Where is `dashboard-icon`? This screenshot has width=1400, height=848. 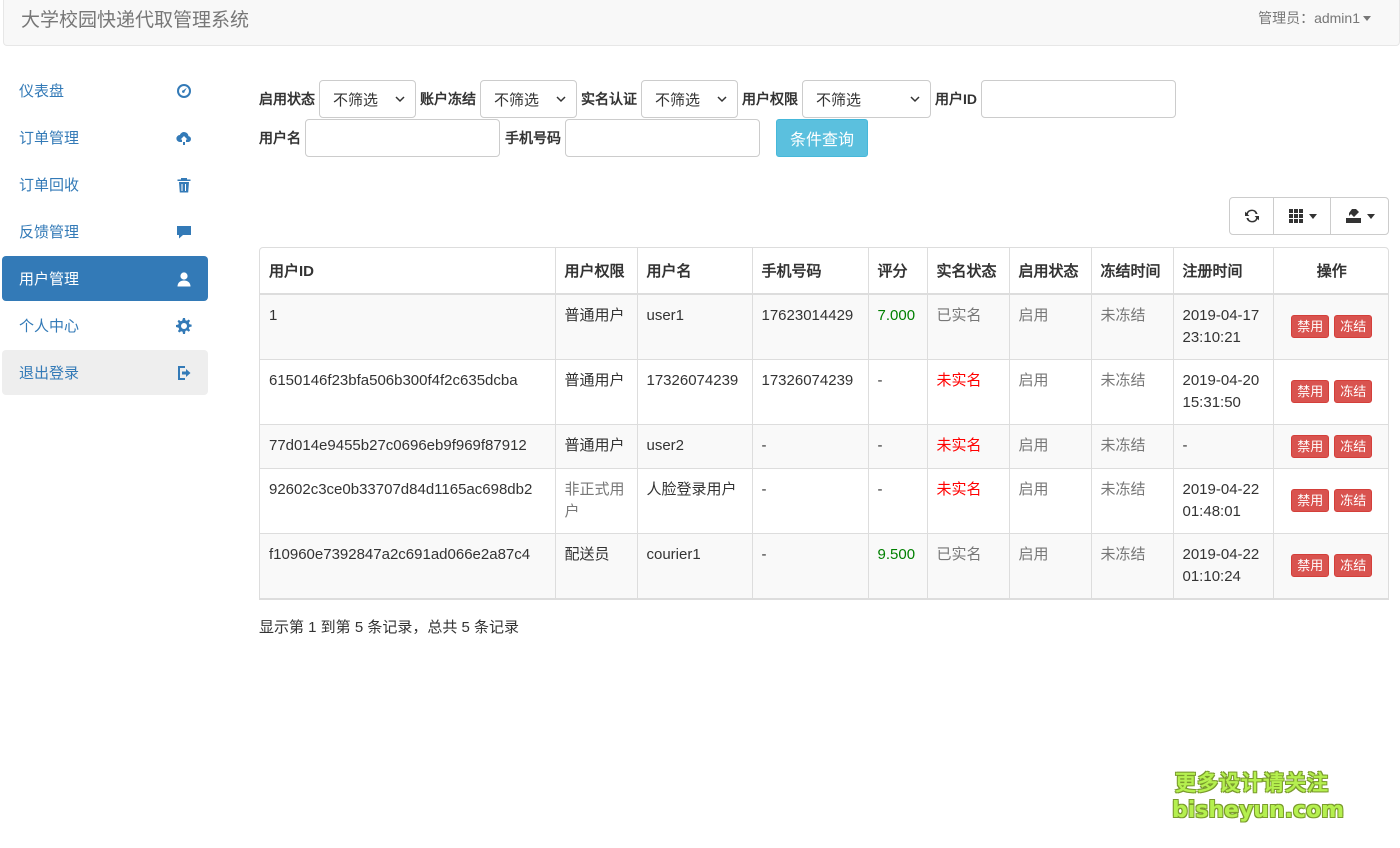
dashboard-icon is located at coordinates (184, 91).